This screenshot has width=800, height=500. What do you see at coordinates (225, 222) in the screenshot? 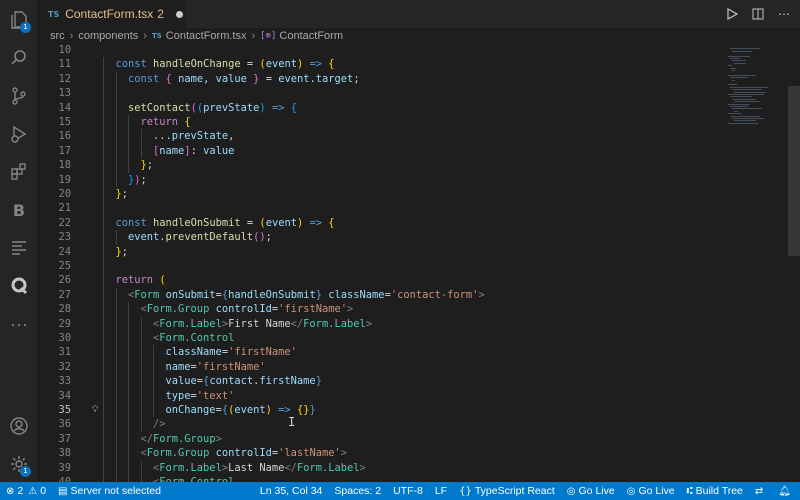
I see `code-text: const handleOnSubmit = (event) => {` at bounding box center [225, 222].